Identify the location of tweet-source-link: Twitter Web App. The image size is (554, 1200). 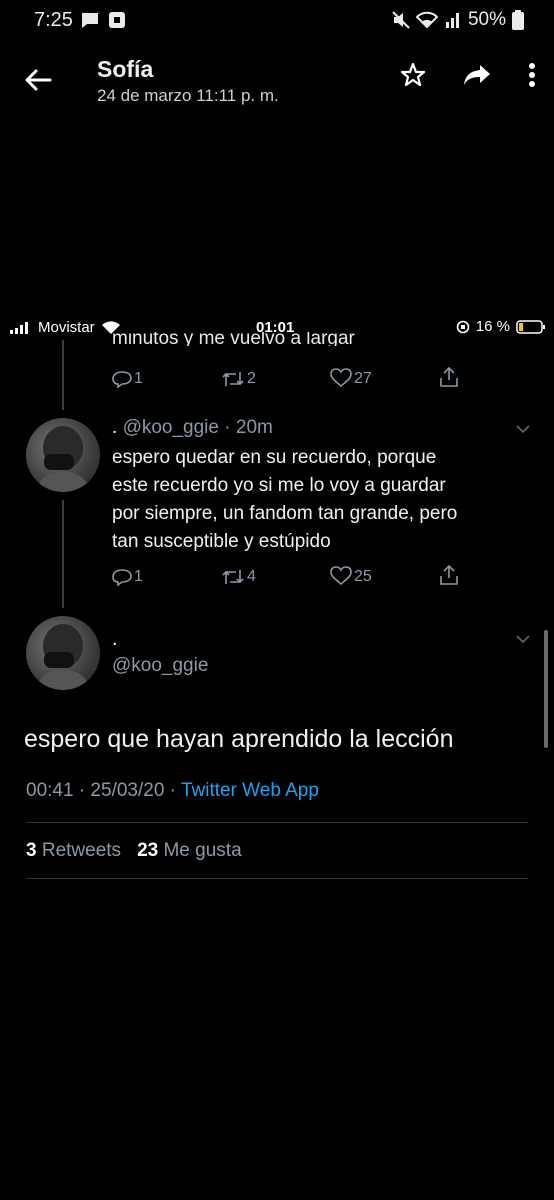
(250, 790).